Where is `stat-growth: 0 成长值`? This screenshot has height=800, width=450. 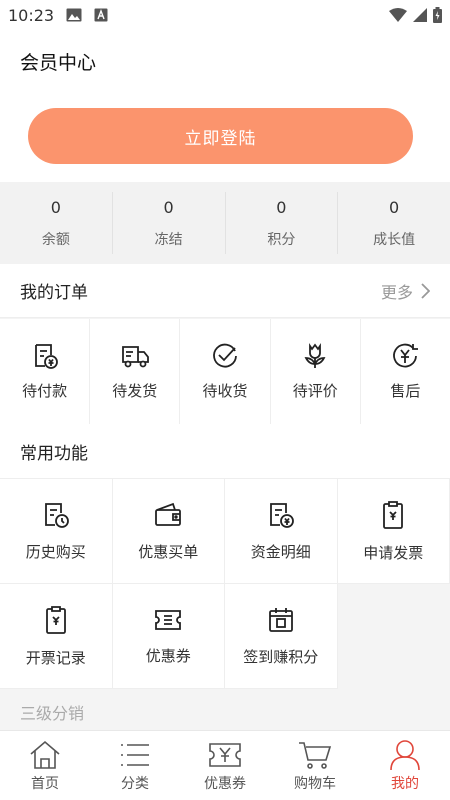 stat-growth: 0 成长值 is located at coordinates (394, 223).